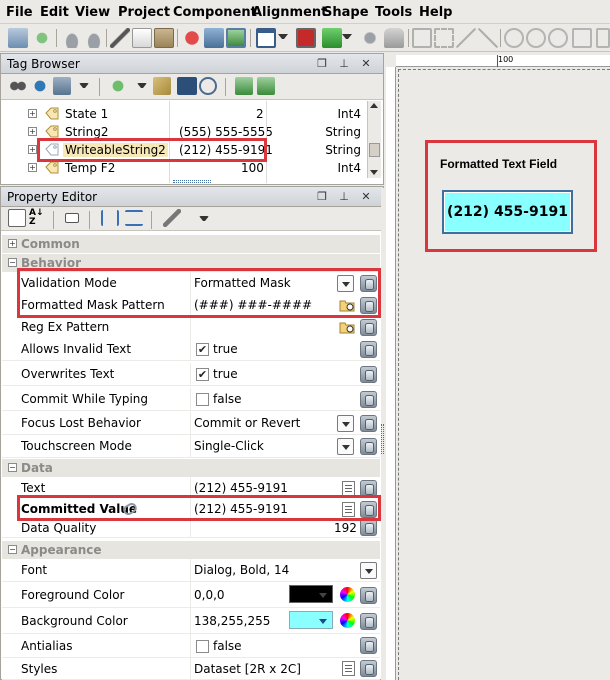  What do you see at coordinates (191, 283) in the screenshot?
I see `prop-validation-mode: Validation Mode Formatted Mask` at bounding box center [191, 283].